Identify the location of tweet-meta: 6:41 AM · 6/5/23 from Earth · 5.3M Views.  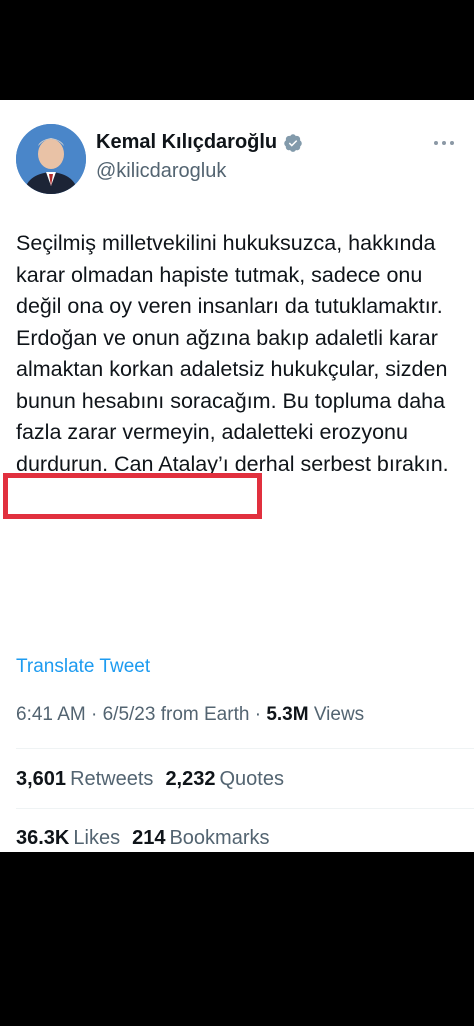
(190, 715).